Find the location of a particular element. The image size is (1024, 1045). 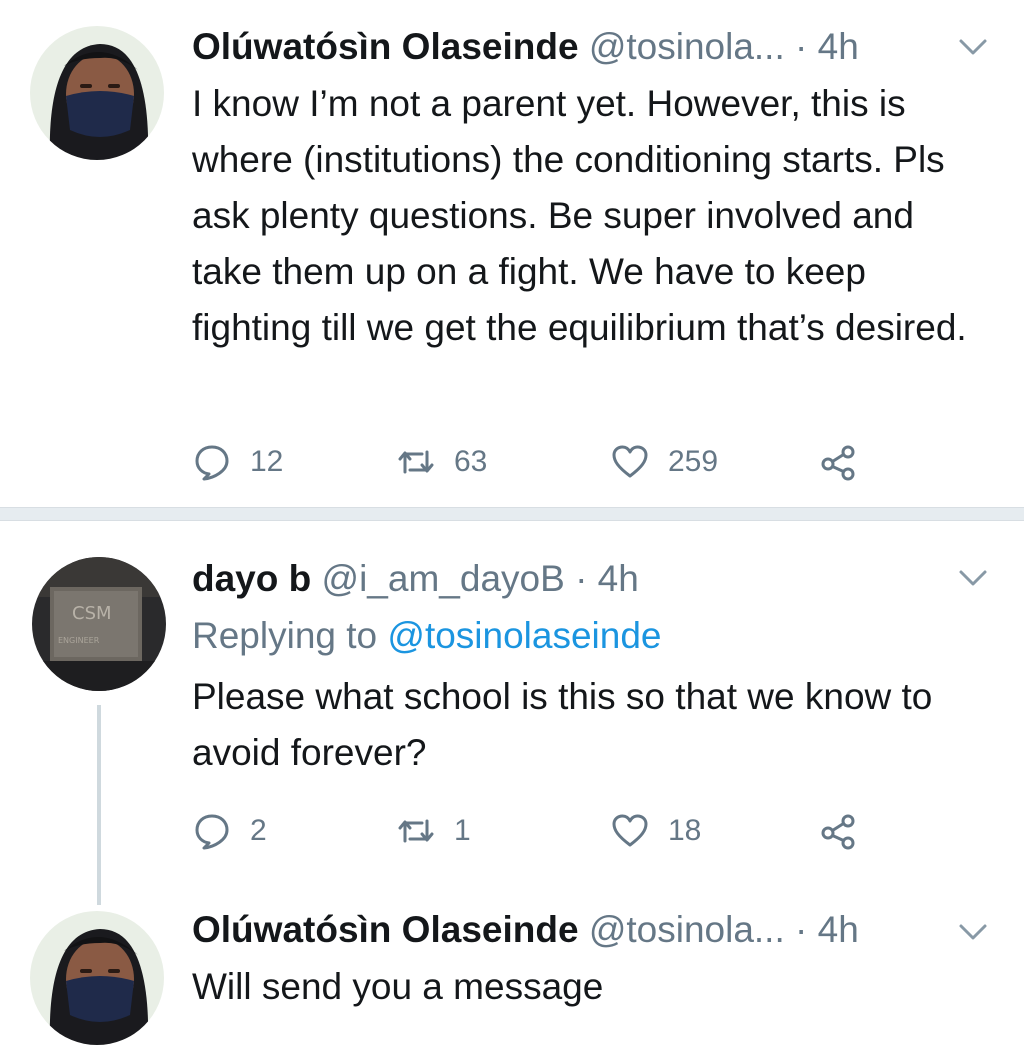

reply-button: 2 is located at coordinates (229, 831).